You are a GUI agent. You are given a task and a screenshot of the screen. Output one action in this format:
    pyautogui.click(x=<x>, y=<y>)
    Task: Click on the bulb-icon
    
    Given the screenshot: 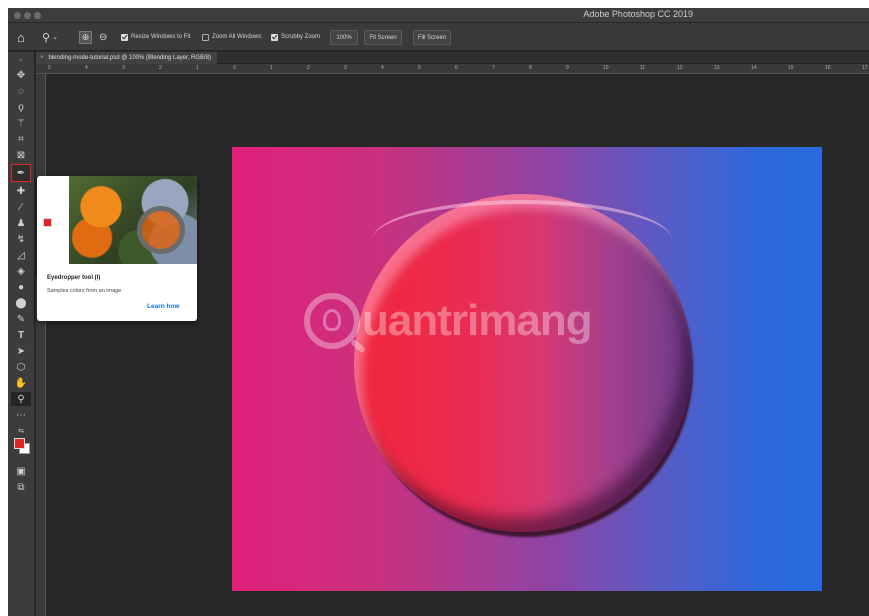 What is the action you would take?
    pyautogui.click(x=332, y=320)
    